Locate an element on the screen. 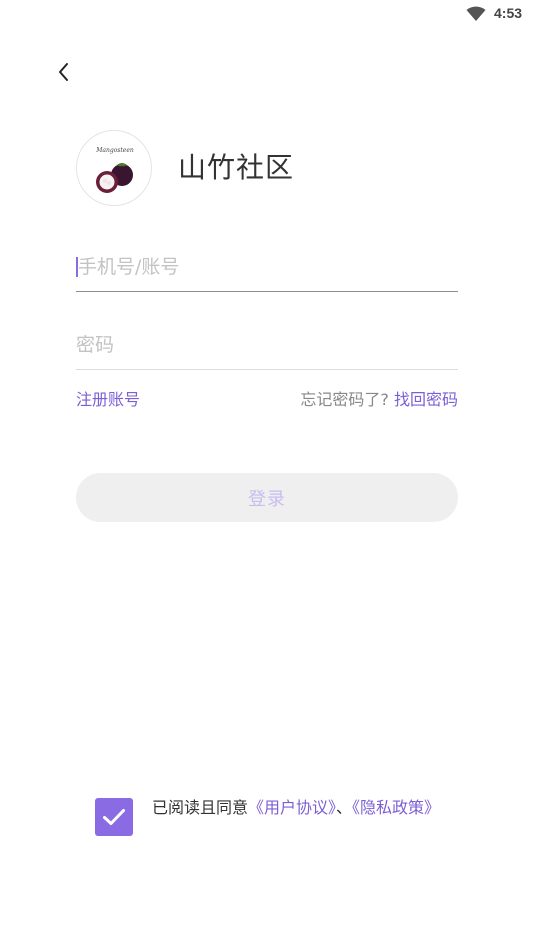 The image size is (534, 949). agree-checkbox is located at coordinates (114, 817).